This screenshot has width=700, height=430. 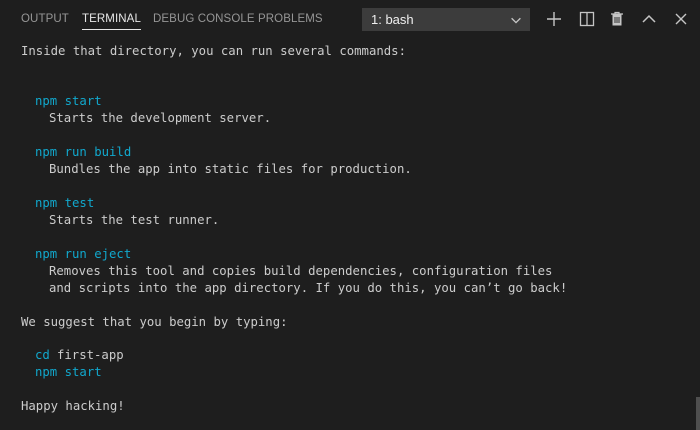 I want to click on trash-icon, so click(x=617, y=18).